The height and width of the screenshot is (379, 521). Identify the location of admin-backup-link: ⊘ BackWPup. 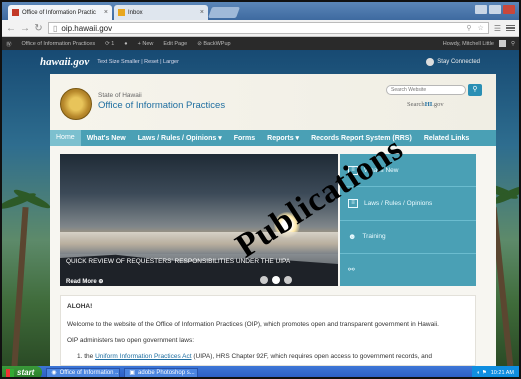
(213, 44).